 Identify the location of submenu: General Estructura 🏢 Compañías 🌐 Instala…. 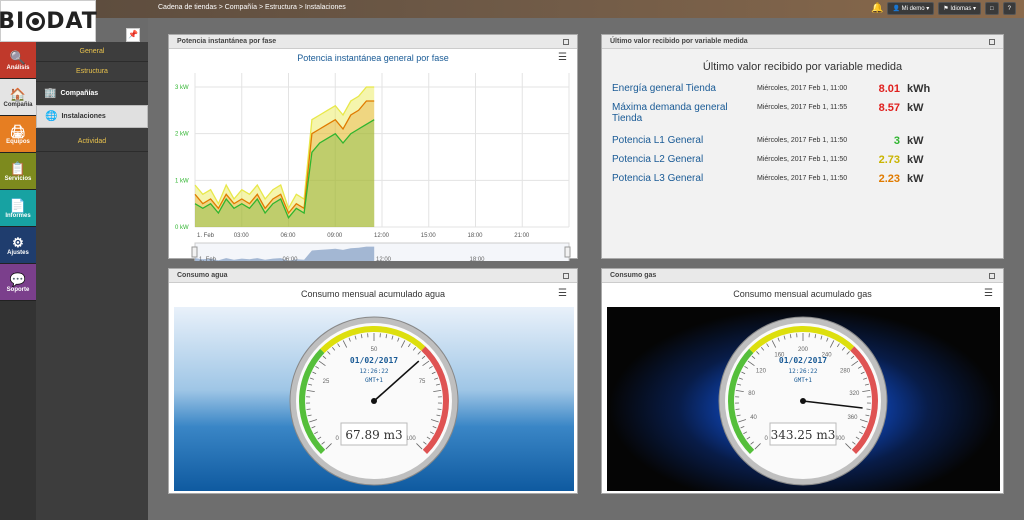
(92, 281).